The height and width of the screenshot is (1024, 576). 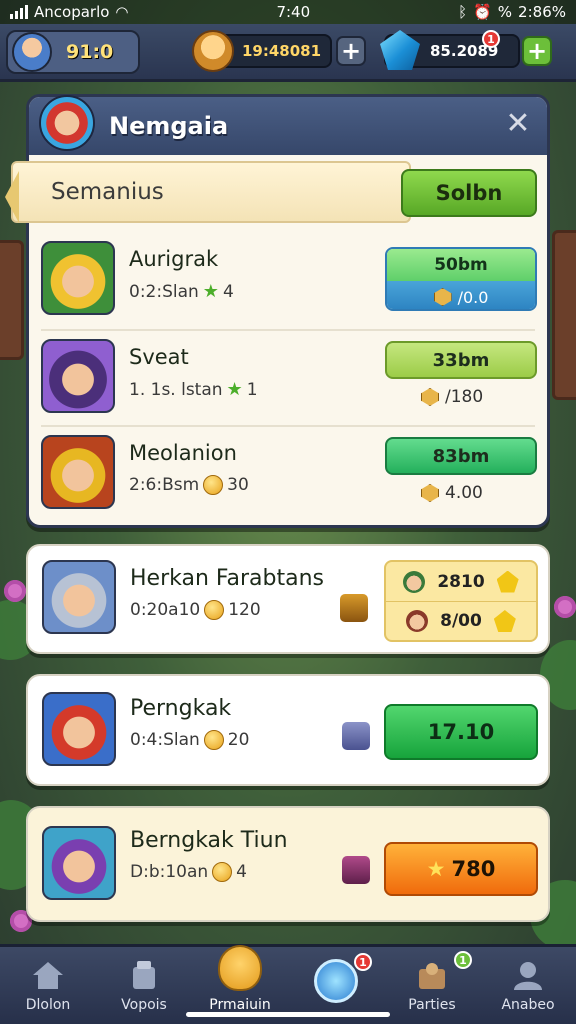 I want to click on profile-icon, so click(x=528, y=976).